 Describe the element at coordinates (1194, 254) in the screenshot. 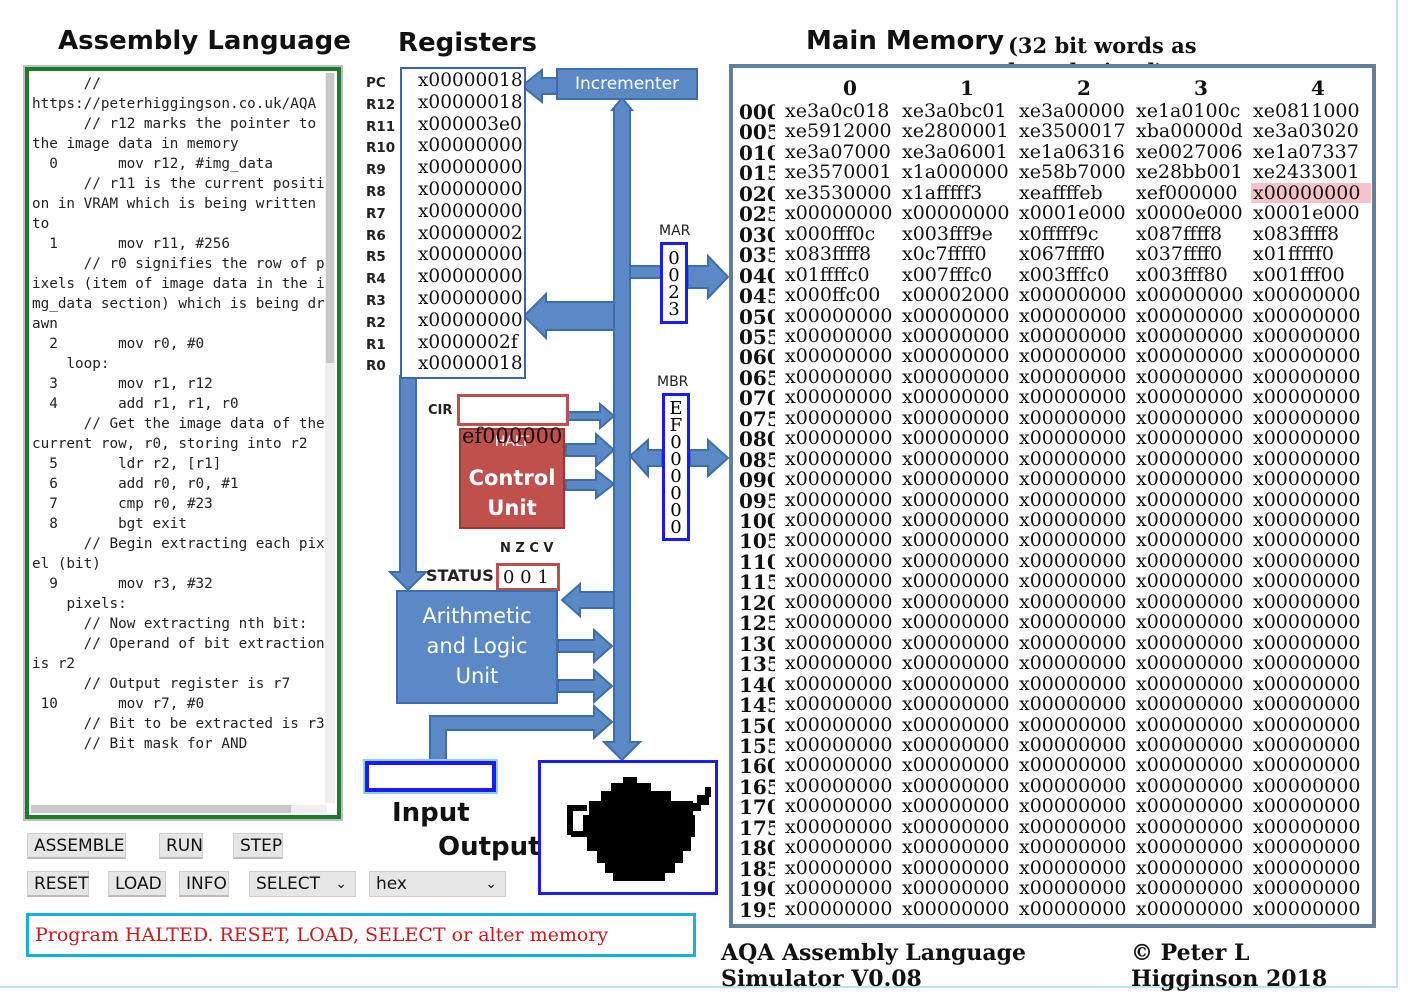

I see `memory-cell: x037ffff0` at that location.